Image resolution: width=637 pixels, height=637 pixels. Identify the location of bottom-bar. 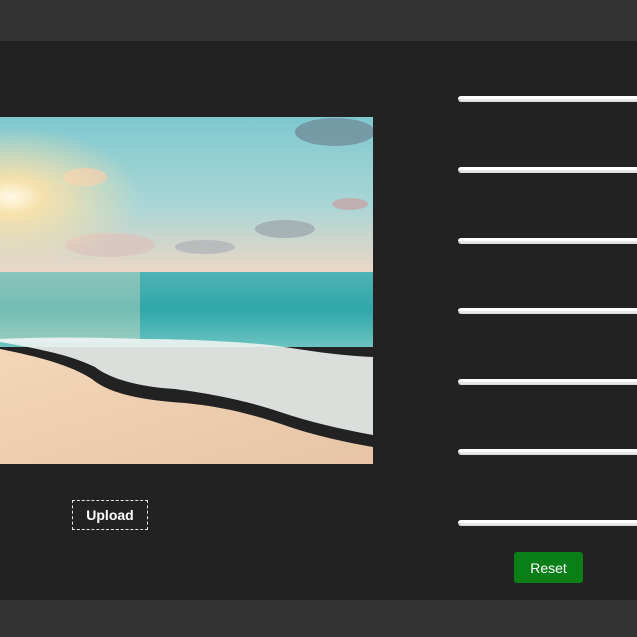
(318, 618).